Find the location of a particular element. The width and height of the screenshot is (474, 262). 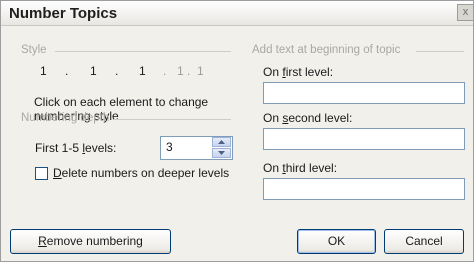

arrow-down-icon is located at coordinates (221, 153).